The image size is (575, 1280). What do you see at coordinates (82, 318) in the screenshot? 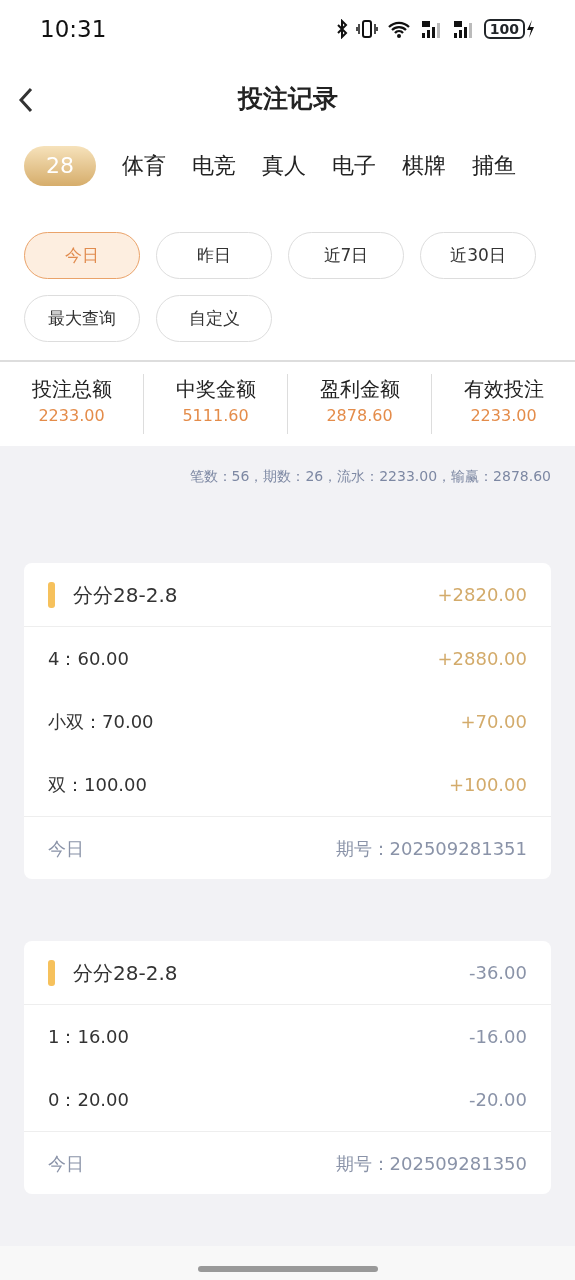
I see `date-filter-button: 最大查询` at bounding box center [82, 318].